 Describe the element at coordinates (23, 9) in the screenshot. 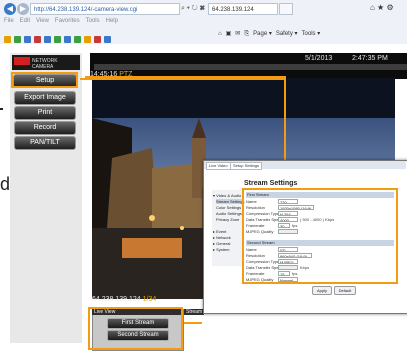

I see `forward-icon: ▶` at that location.